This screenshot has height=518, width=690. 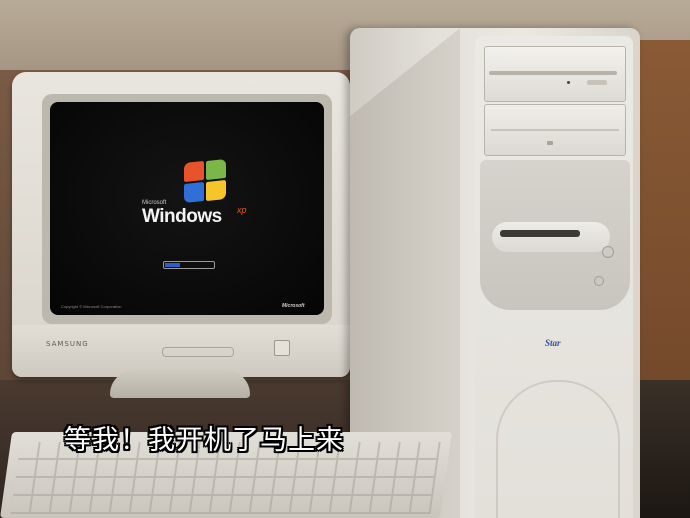 I want to click on drive-led-icon, so click(x=568, y=82).